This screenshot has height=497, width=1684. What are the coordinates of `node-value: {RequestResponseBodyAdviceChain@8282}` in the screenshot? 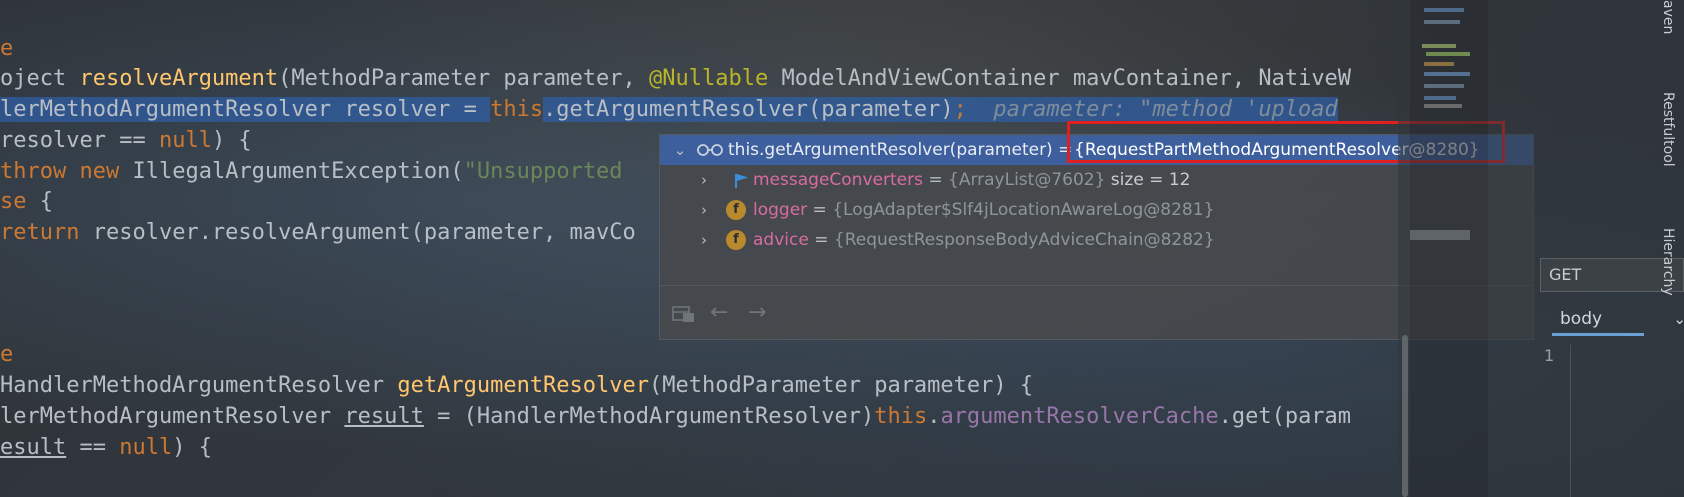 It's located at (1024, 240).